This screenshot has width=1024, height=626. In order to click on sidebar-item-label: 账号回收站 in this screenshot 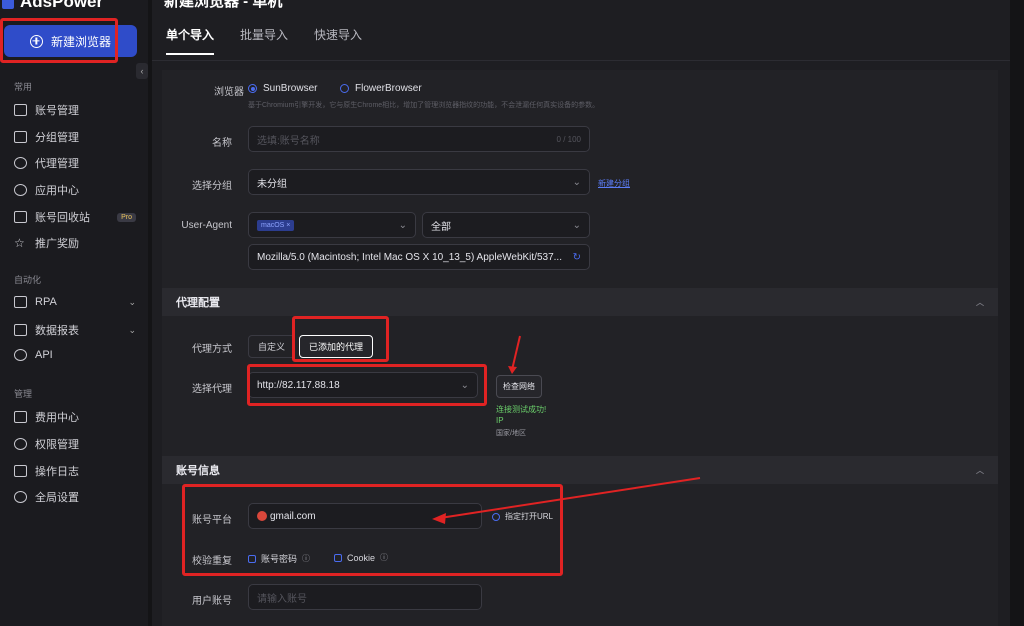, I will do `click(62, 218)`.